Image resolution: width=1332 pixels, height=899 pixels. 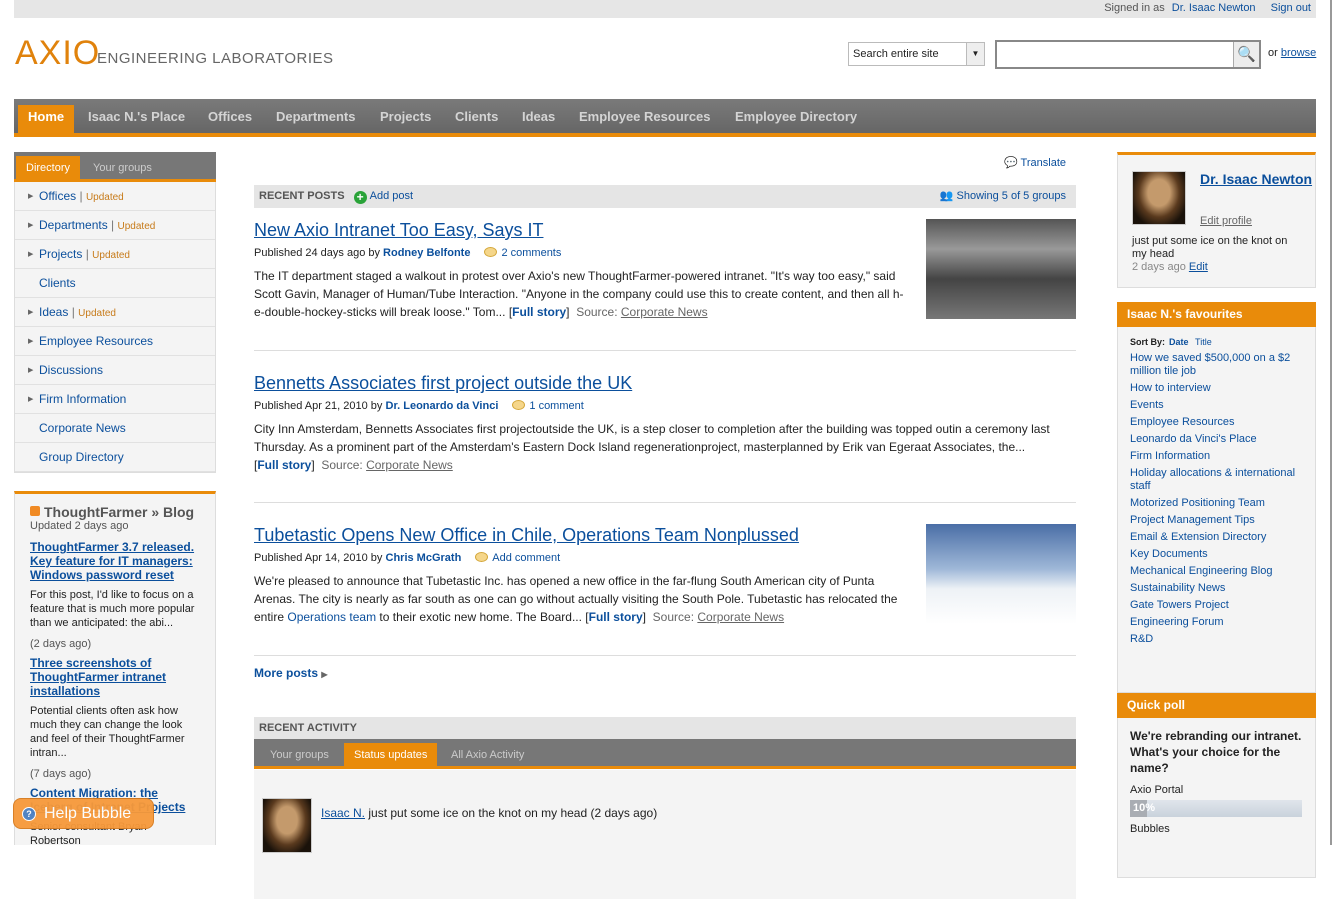 I want to click on directory-item: ▶ Departments | Updated, so click(x=115, y=225).